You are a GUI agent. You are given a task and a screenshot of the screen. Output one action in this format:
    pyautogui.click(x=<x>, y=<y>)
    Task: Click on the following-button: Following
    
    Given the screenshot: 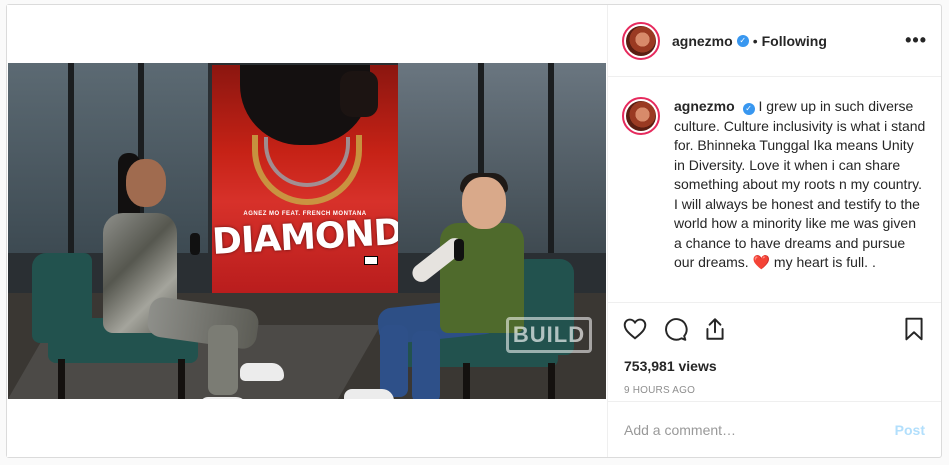 What is the action you would take?
    pyautogui.click(x=794, y=41)
    